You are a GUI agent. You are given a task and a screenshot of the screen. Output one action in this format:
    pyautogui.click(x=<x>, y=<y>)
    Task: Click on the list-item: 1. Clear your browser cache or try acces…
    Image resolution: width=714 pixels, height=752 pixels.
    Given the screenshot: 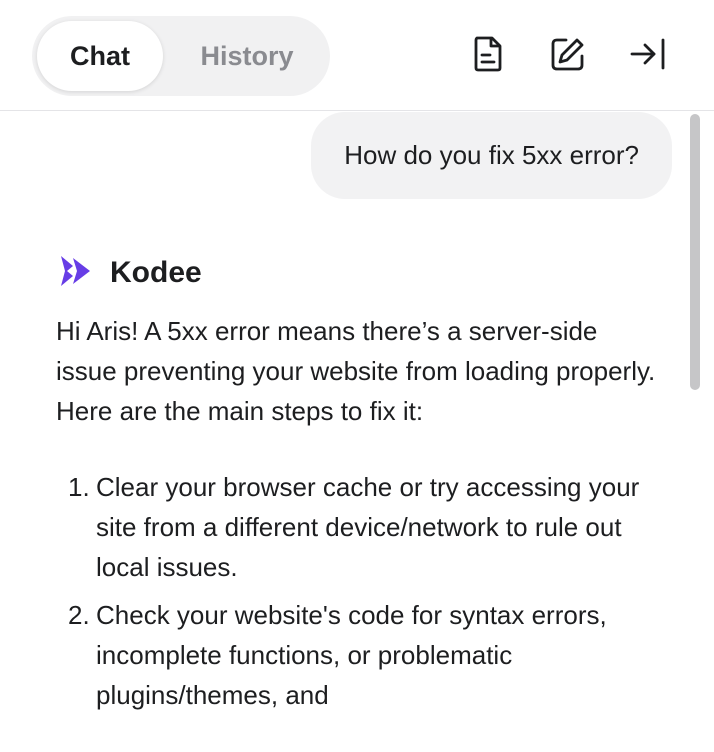 What is the action you would take?
    pyautogui.click(x=356, y=527)
    